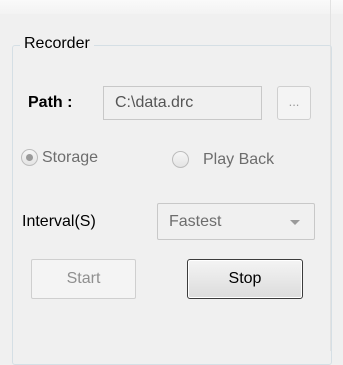 This screenshot has width=343, height=365. Describe the element at coordinates (245, 279) in the screenshot. I see `stop-button: Stop` at that location.